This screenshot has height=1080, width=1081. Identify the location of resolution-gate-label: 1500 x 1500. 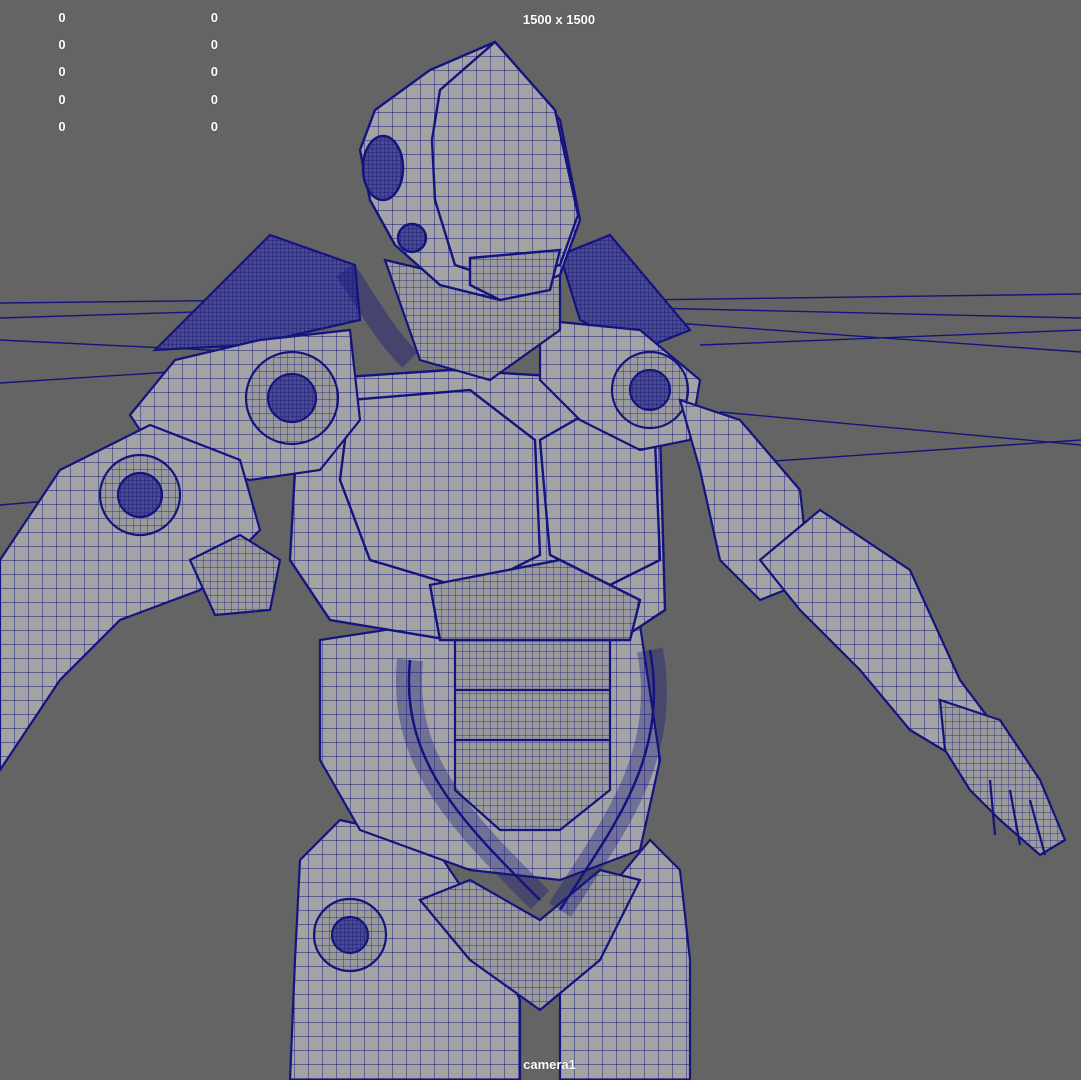
(559, 19).